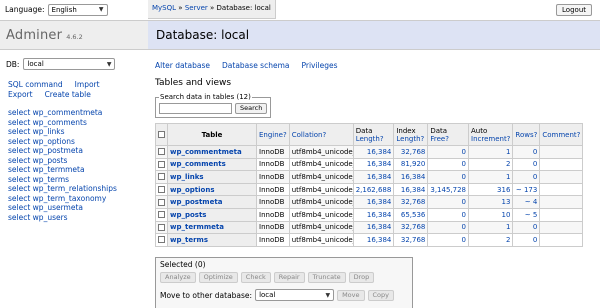 The width and height of the screenshot is (600, 308). I want to click on col-data-length: Data Length?, so click(373, 134).